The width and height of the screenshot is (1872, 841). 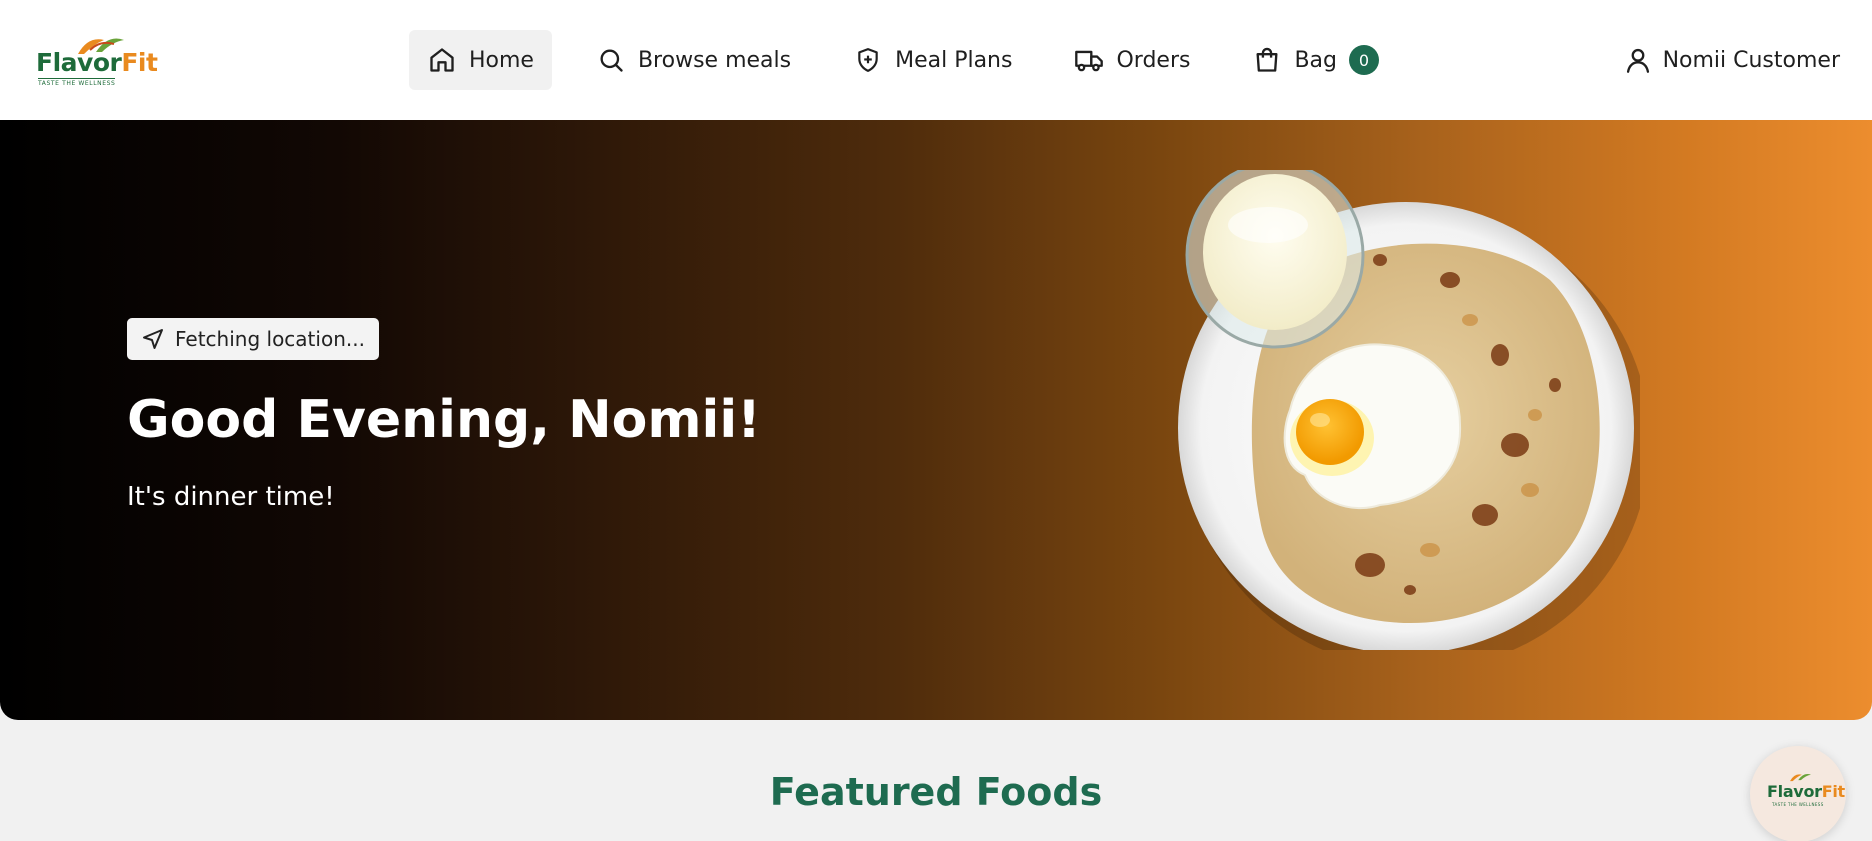 I want to click on fab-wordmark: FlavorFit, so click(x=1806, y=791).